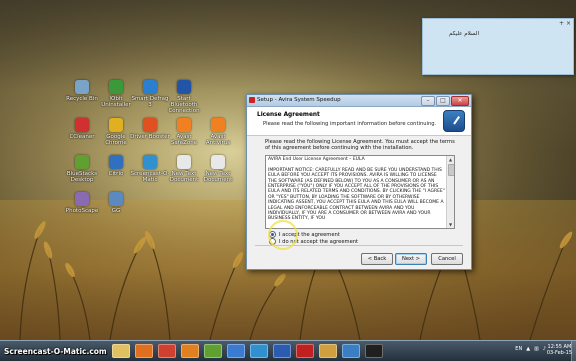 The height and width of the screenshot is (361, 576). What do you see at coordinates (559, 353) in the screenshot?
I see `clock-date: 03-Feb-15` at bounding box center [559, 353].